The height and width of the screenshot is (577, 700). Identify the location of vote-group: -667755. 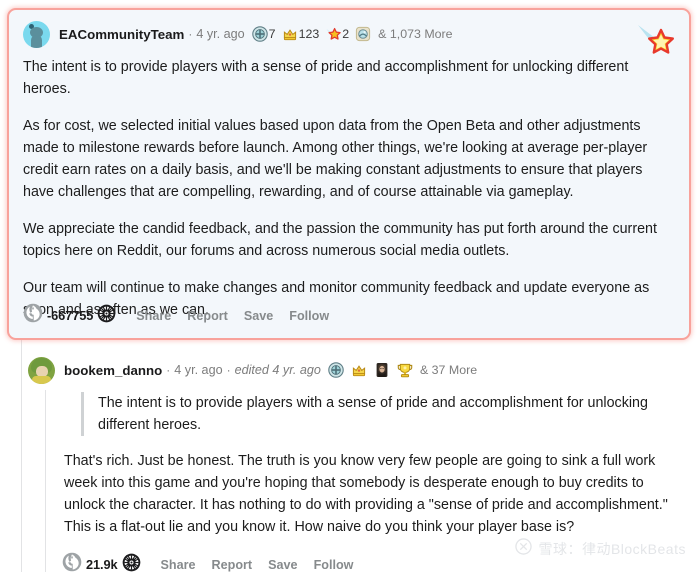
(69, 315).